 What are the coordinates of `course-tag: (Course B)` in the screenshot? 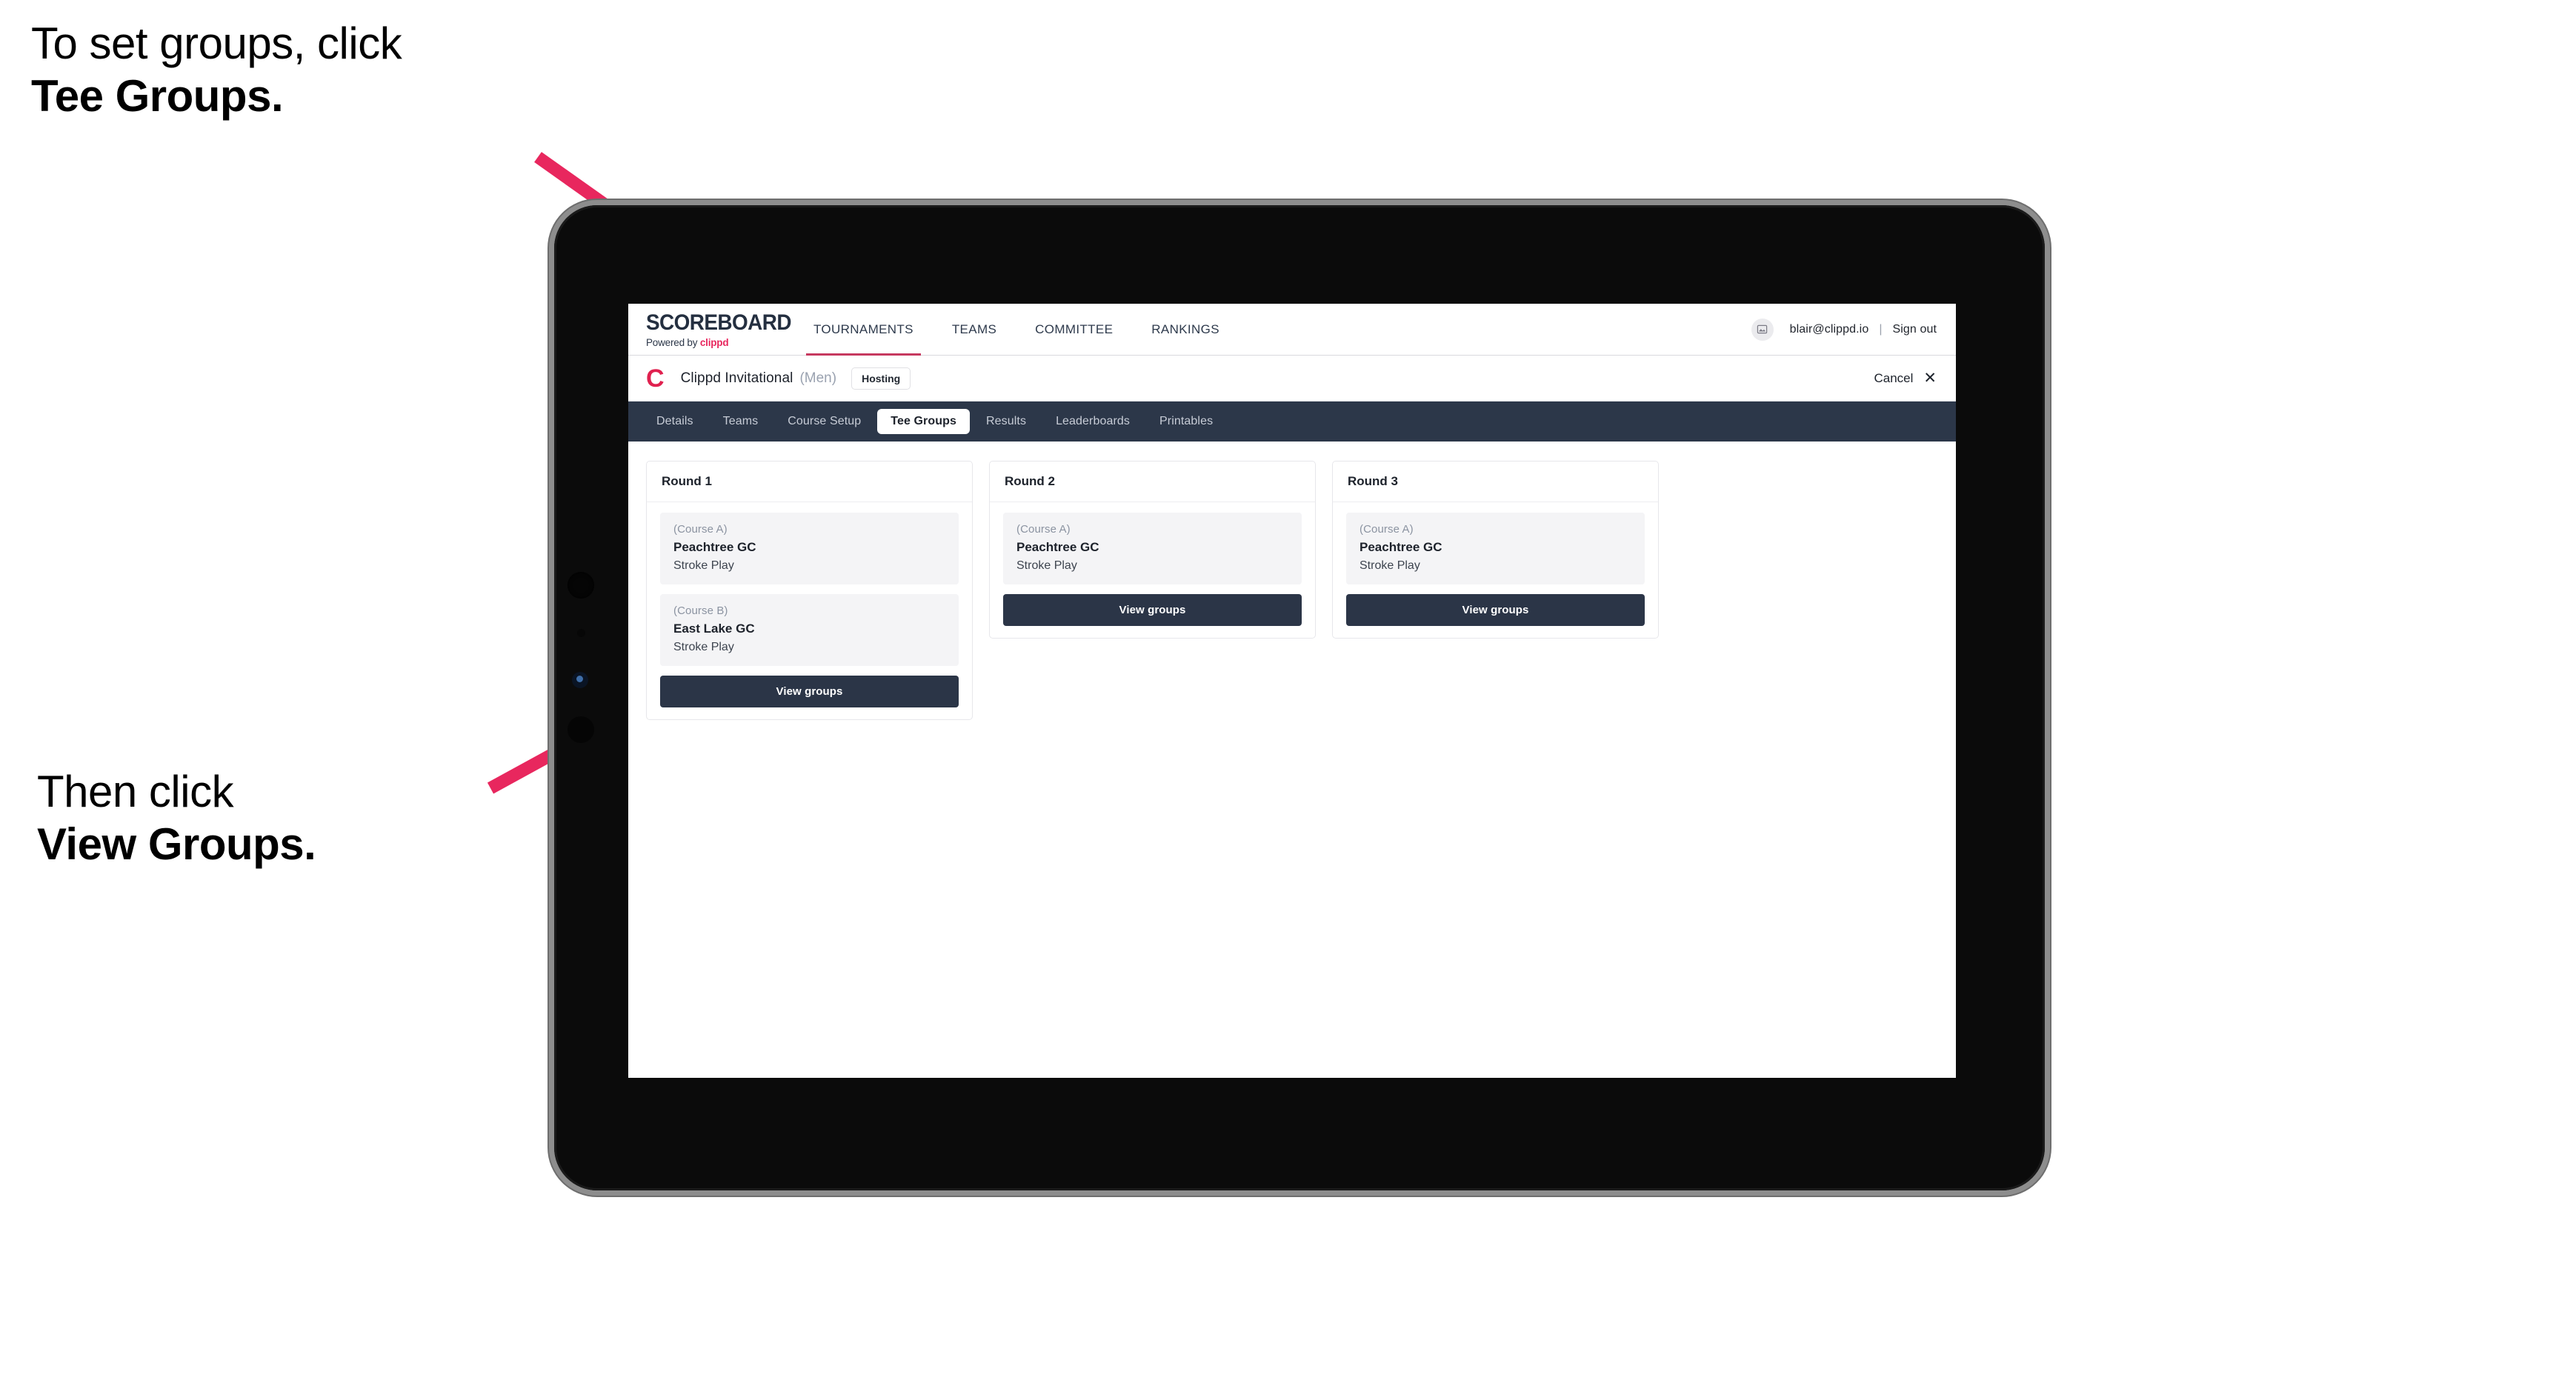 It's located at (700, 610).